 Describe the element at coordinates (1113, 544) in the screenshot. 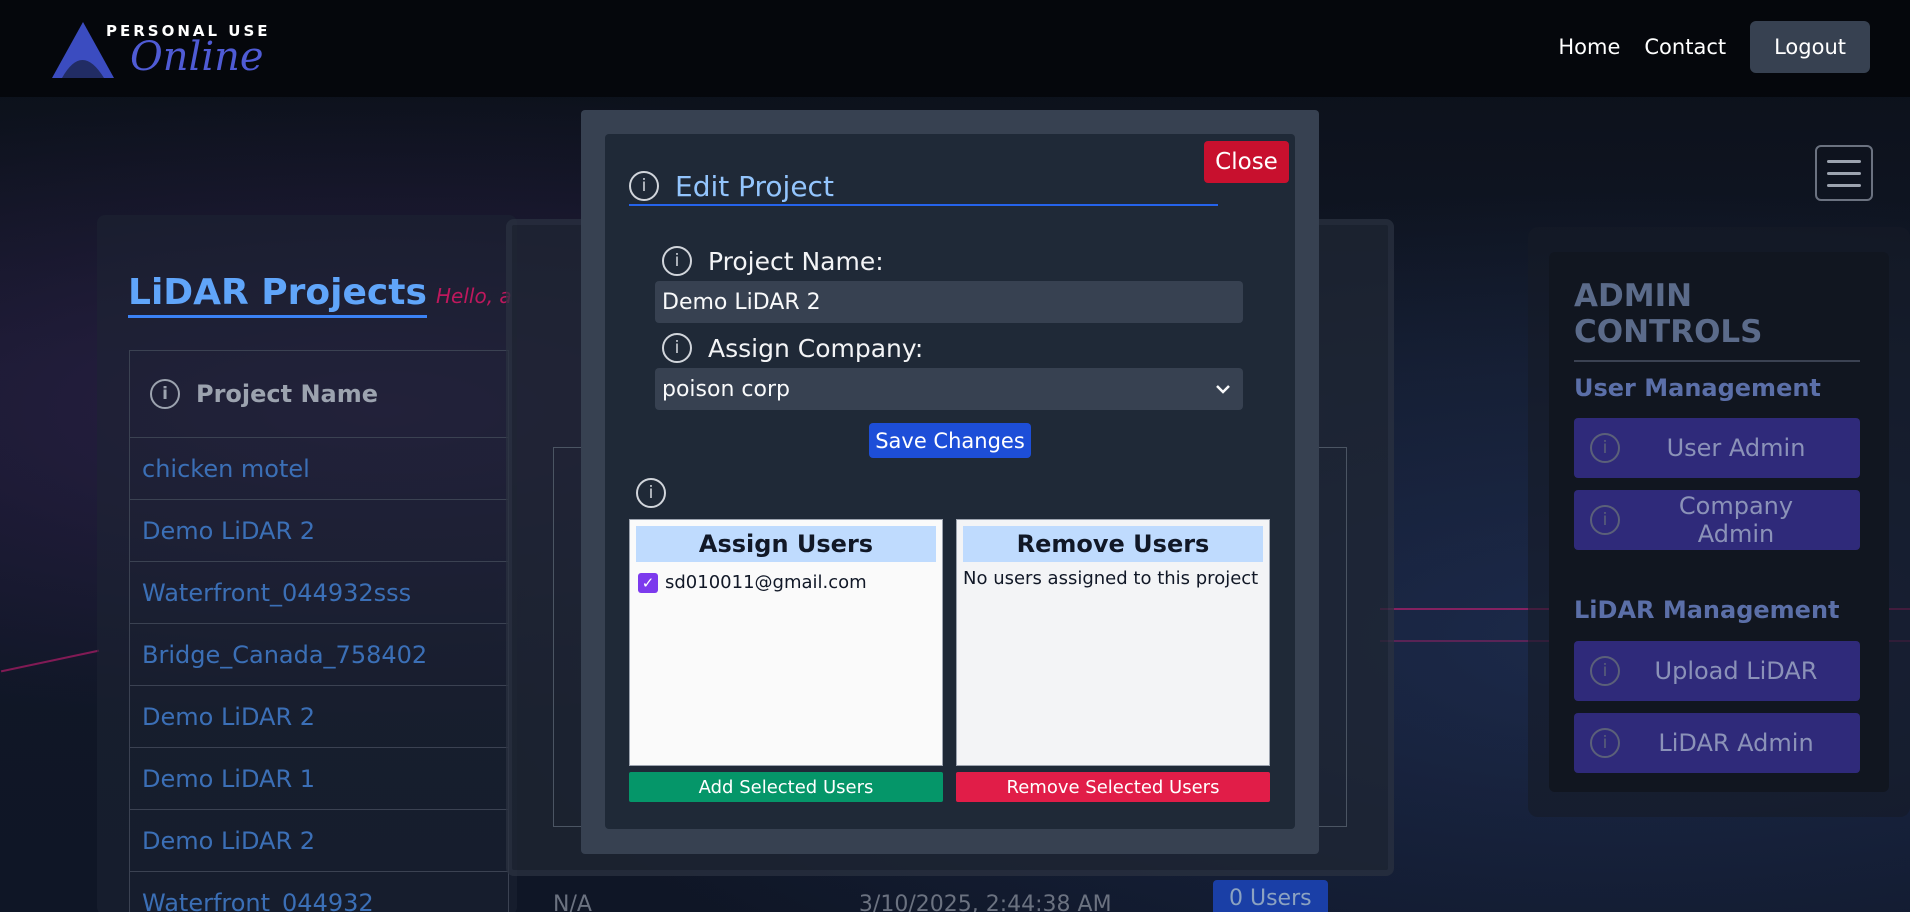

I see `remove-users-title: Remove Users` at that location.